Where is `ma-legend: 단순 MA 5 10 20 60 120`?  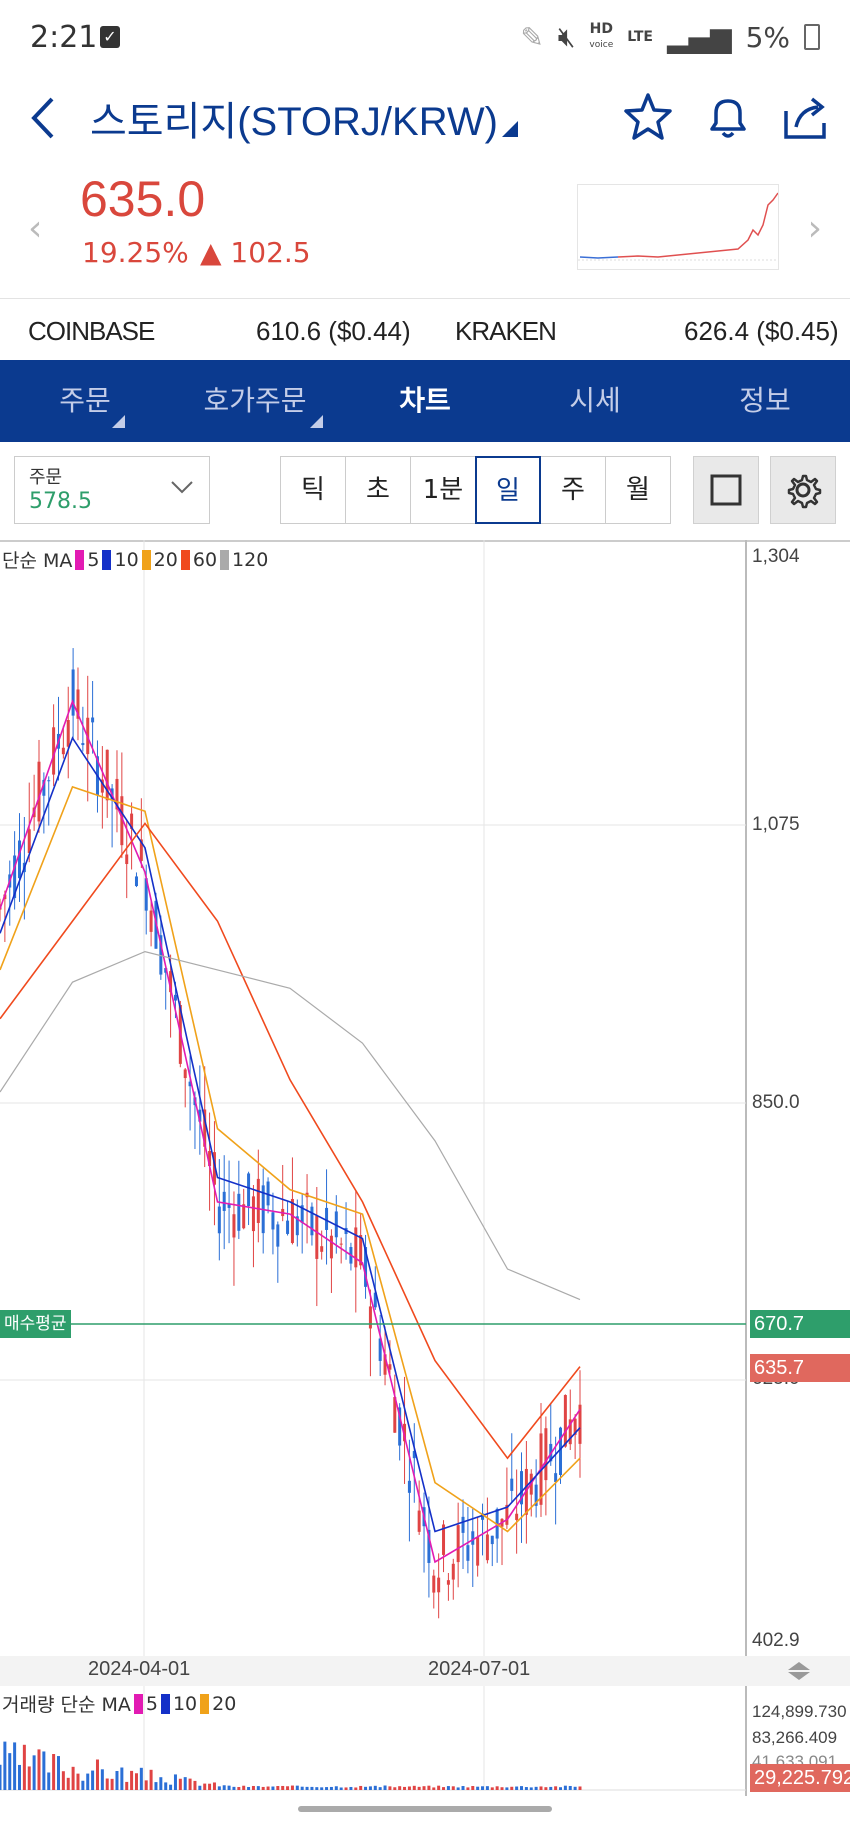 ma-legend: 단순 MA 5 10 20 60 120 is located at coordinates (135, 559).